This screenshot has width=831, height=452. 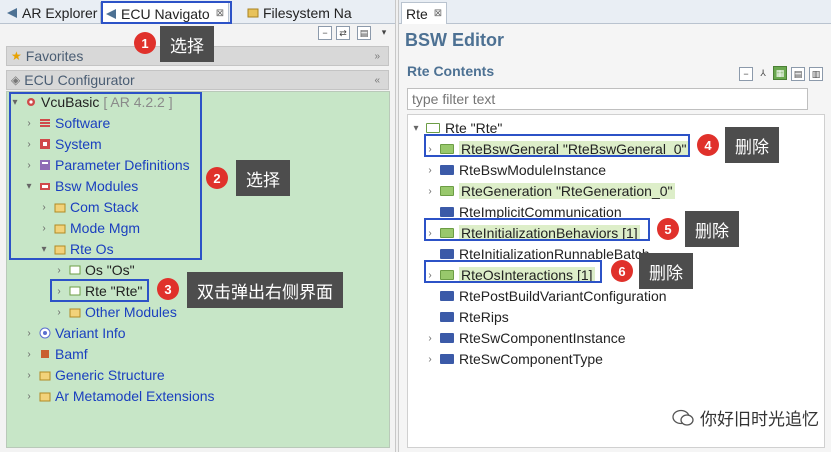 I want to click on system-label: System, so click(x=78, y=144).